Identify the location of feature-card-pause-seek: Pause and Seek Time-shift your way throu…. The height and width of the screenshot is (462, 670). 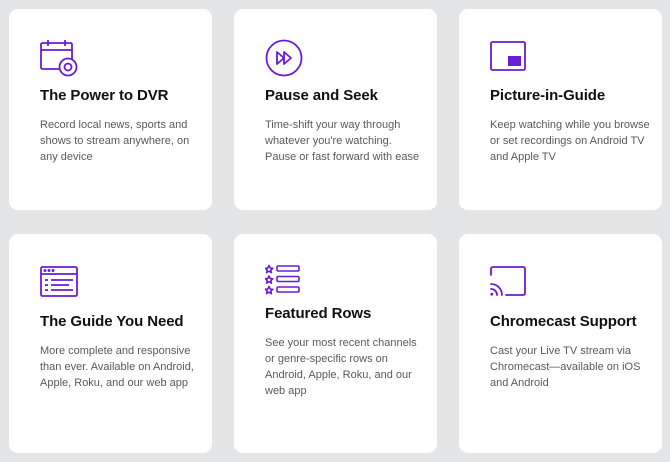
(335, 109).